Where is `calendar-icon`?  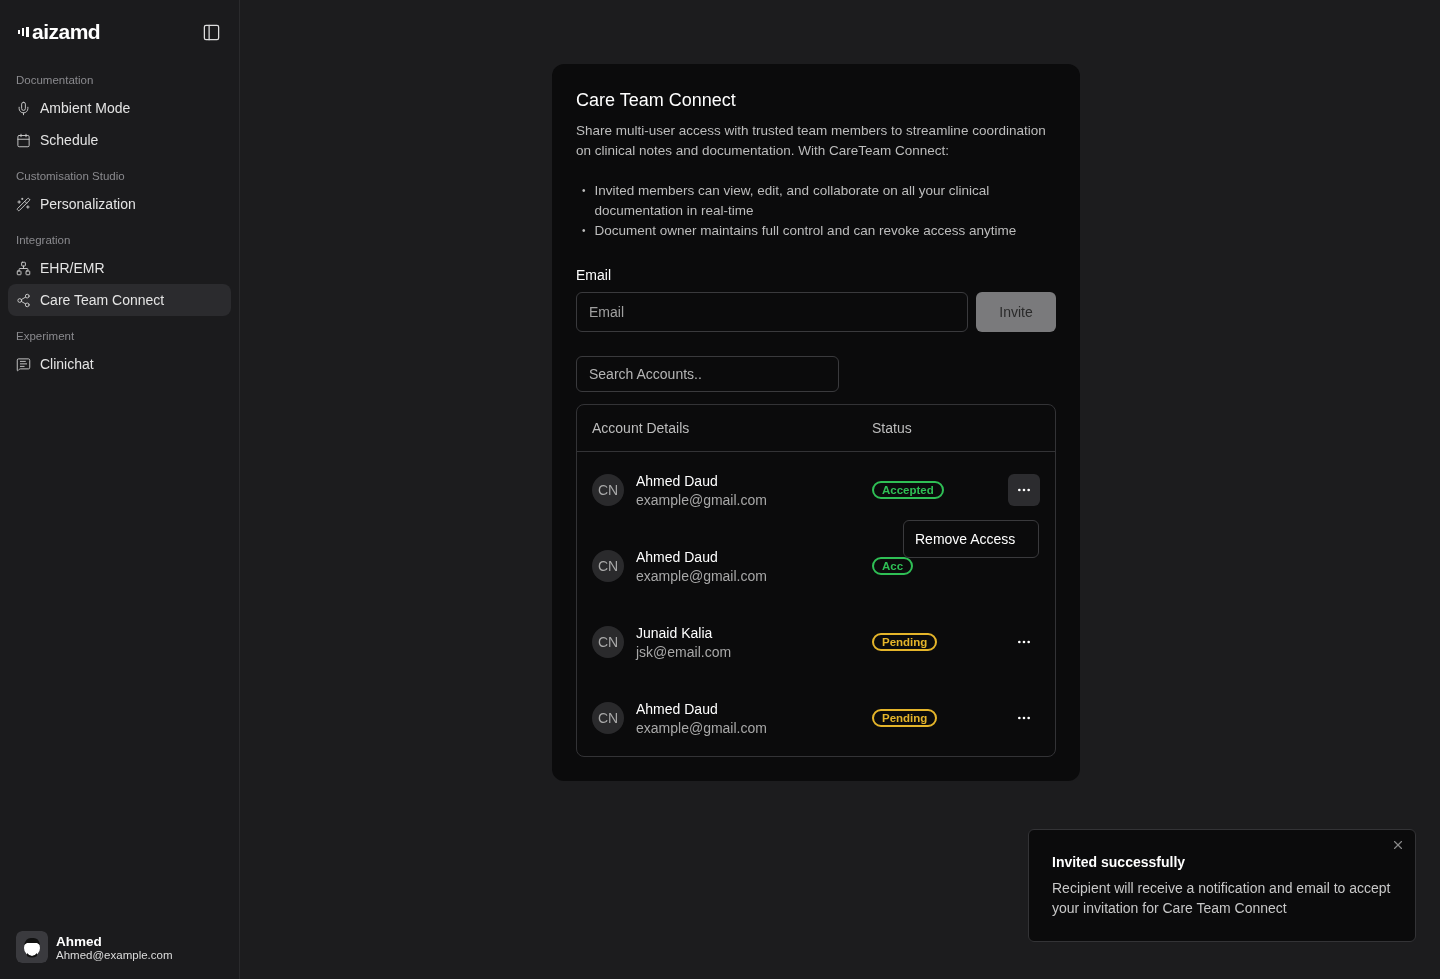 calendar-icon is located at coordinates (23, 140).